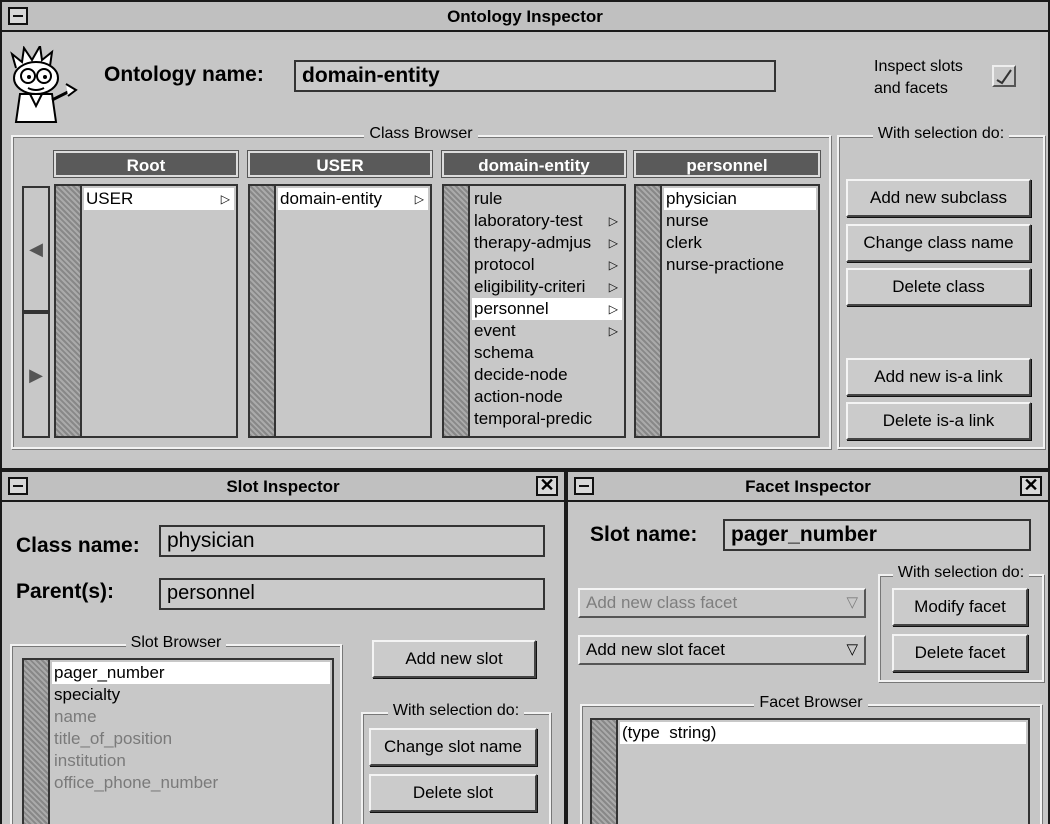 Image resolution: width=1050 pixels, height=824 pixels. What do you see at coordinates (44, 84) in the screenshot?
I see `professor-mascot-icon` at bounding box center [44, 84].